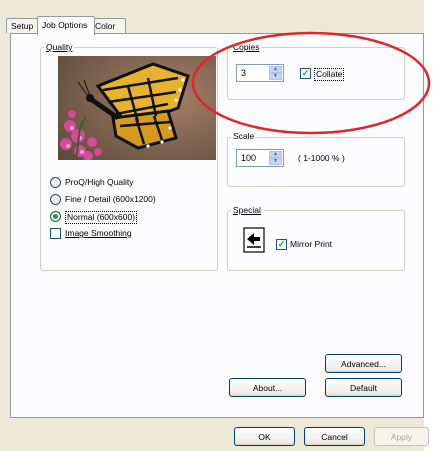 The height and width of the screenshot is (451, 433). I want to click on scale-up-arrow: ▲, so click(275, 154).